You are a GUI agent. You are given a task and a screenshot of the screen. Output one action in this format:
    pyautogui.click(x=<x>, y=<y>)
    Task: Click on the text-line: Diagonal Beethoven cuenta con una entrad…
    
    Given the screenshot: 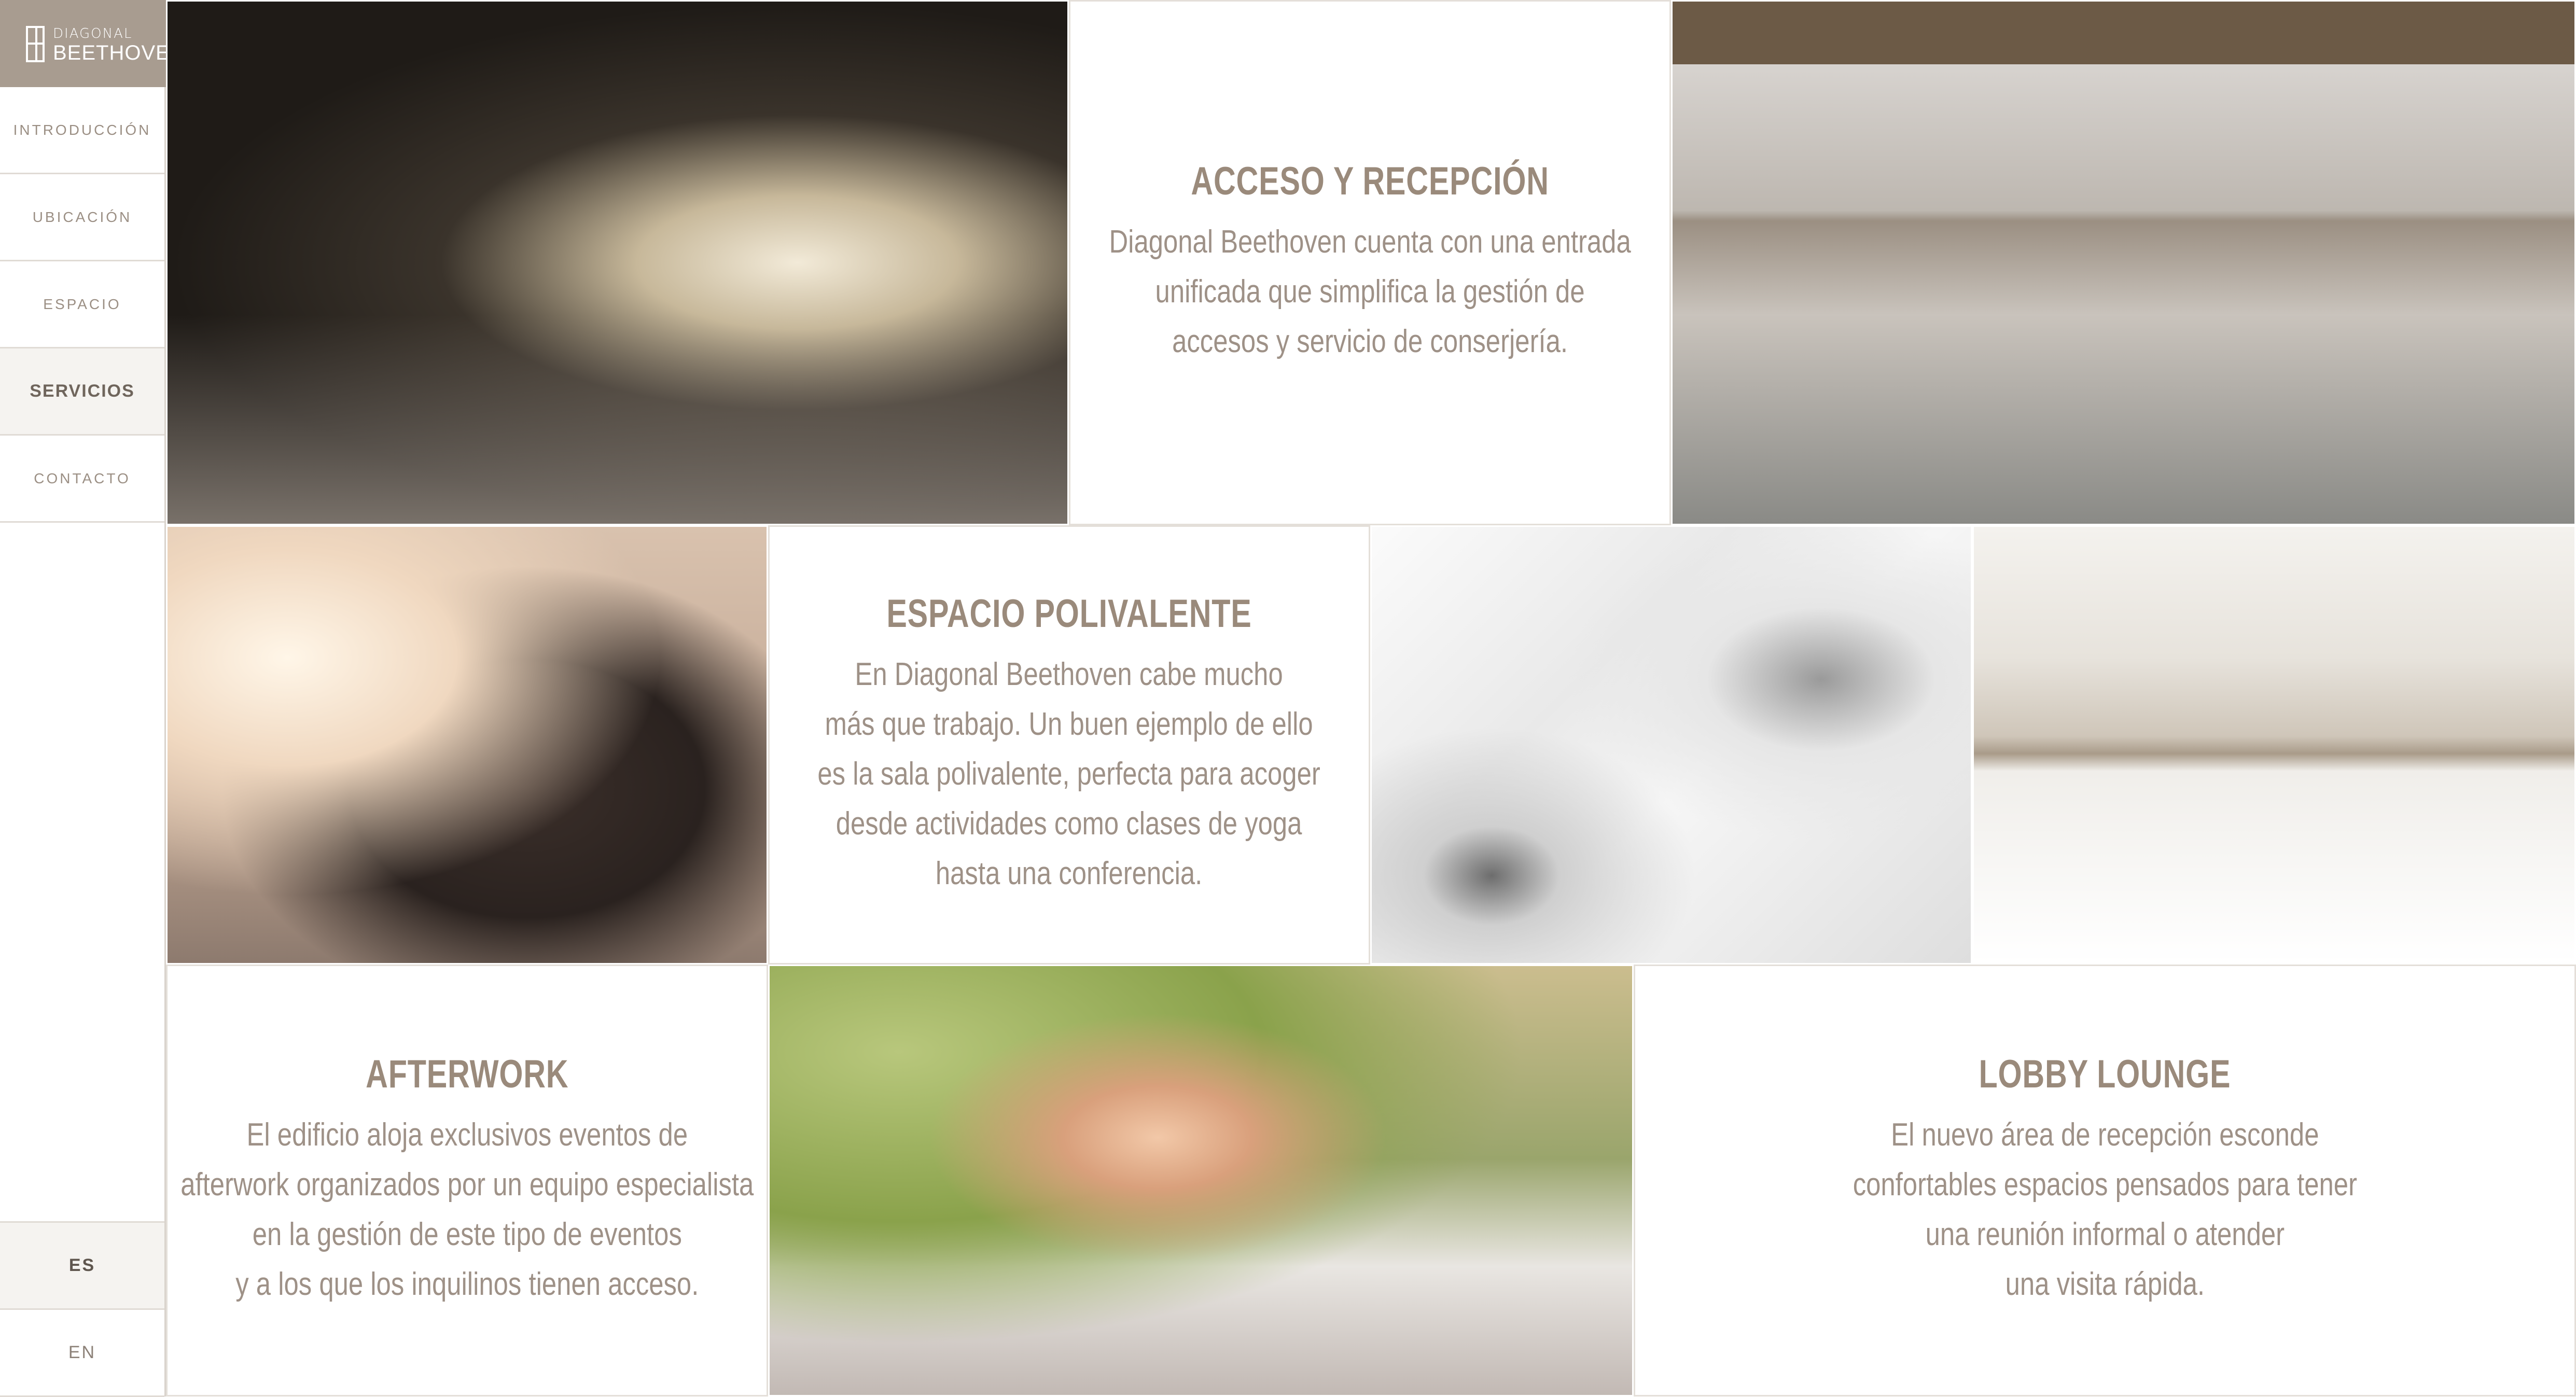 What is the action you would take?
    pyautogui.click(x=1370, y=242)
    